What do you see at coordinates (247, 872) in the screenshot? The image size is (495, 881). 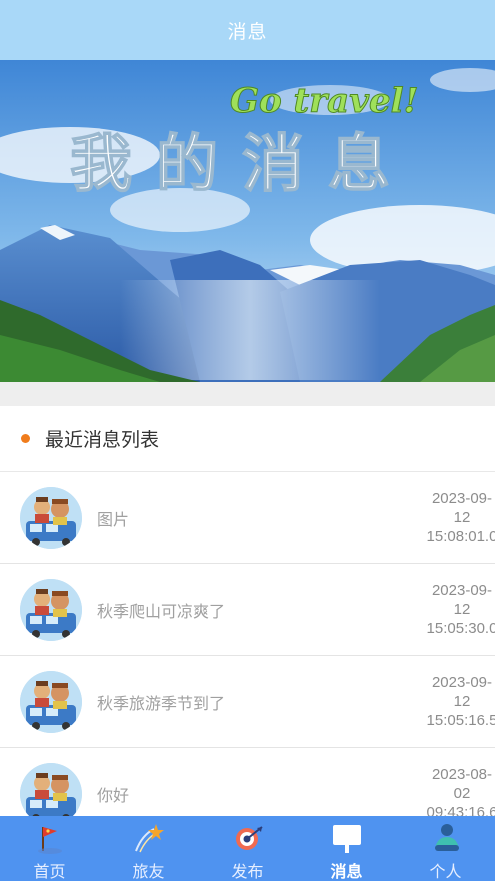 I see `tab-label: 发布` at bounding box center [247, 872].